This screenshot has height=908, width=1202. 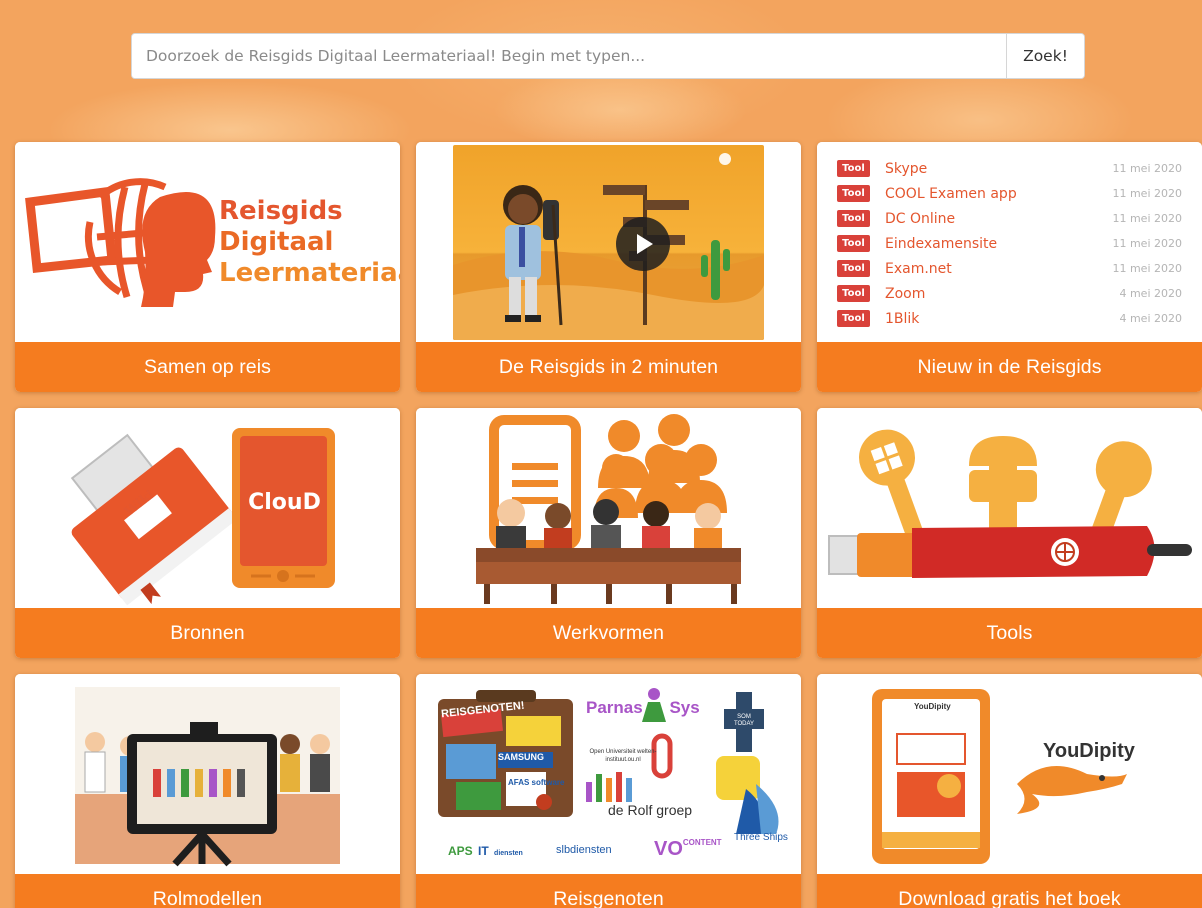 I want to click on tile-label: De Reisgids in 2 minuten, so click(x=608, y=367).